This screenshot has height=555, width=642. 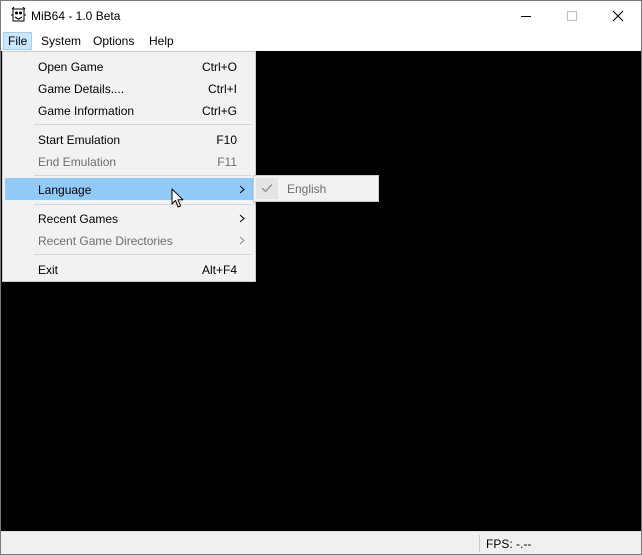 I want to click on menu-item-start-emulation: Start Emulation F10, so click(x=129, y=139).